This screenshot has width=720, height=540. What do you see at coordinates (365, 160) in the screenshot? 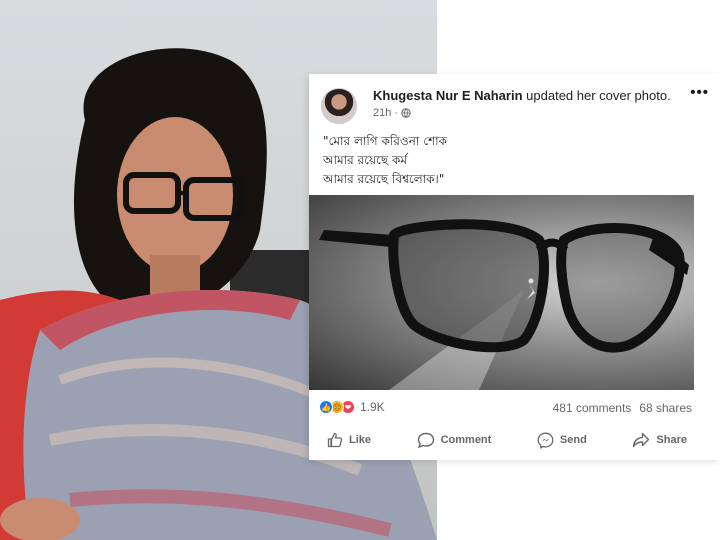
I see `caption-line: আমার রয়েছে কর্ম` at bounding box center [365, 160].